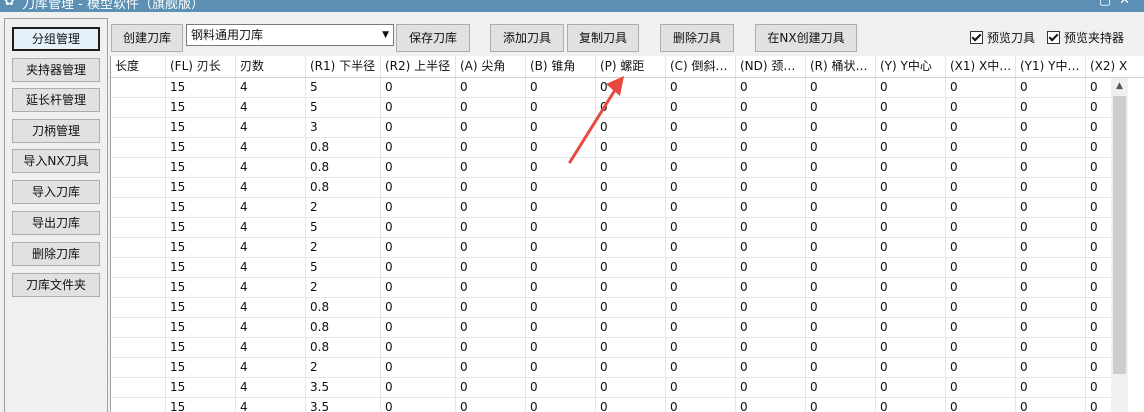 The height and width of the screenshot is (412, 1144). Describe the element at coordinates (343, 267) in the screenshot. I see `table-cell: 5` at that location.